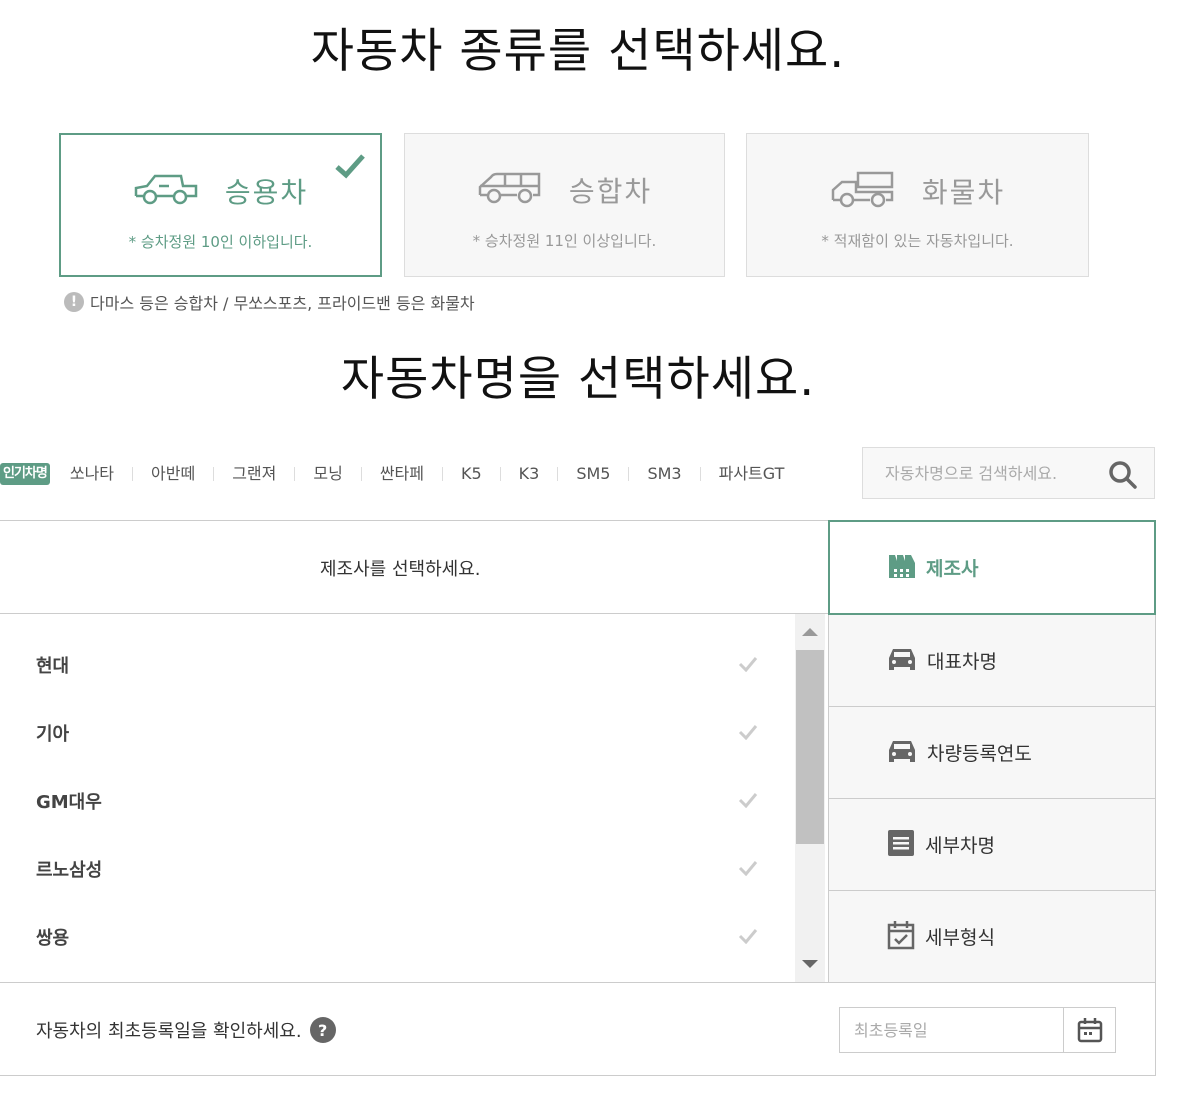  What do you see at coordinates (52, 665) in the screenshot?
I see `maker-item: 현대` at bounding box center [52, 665].